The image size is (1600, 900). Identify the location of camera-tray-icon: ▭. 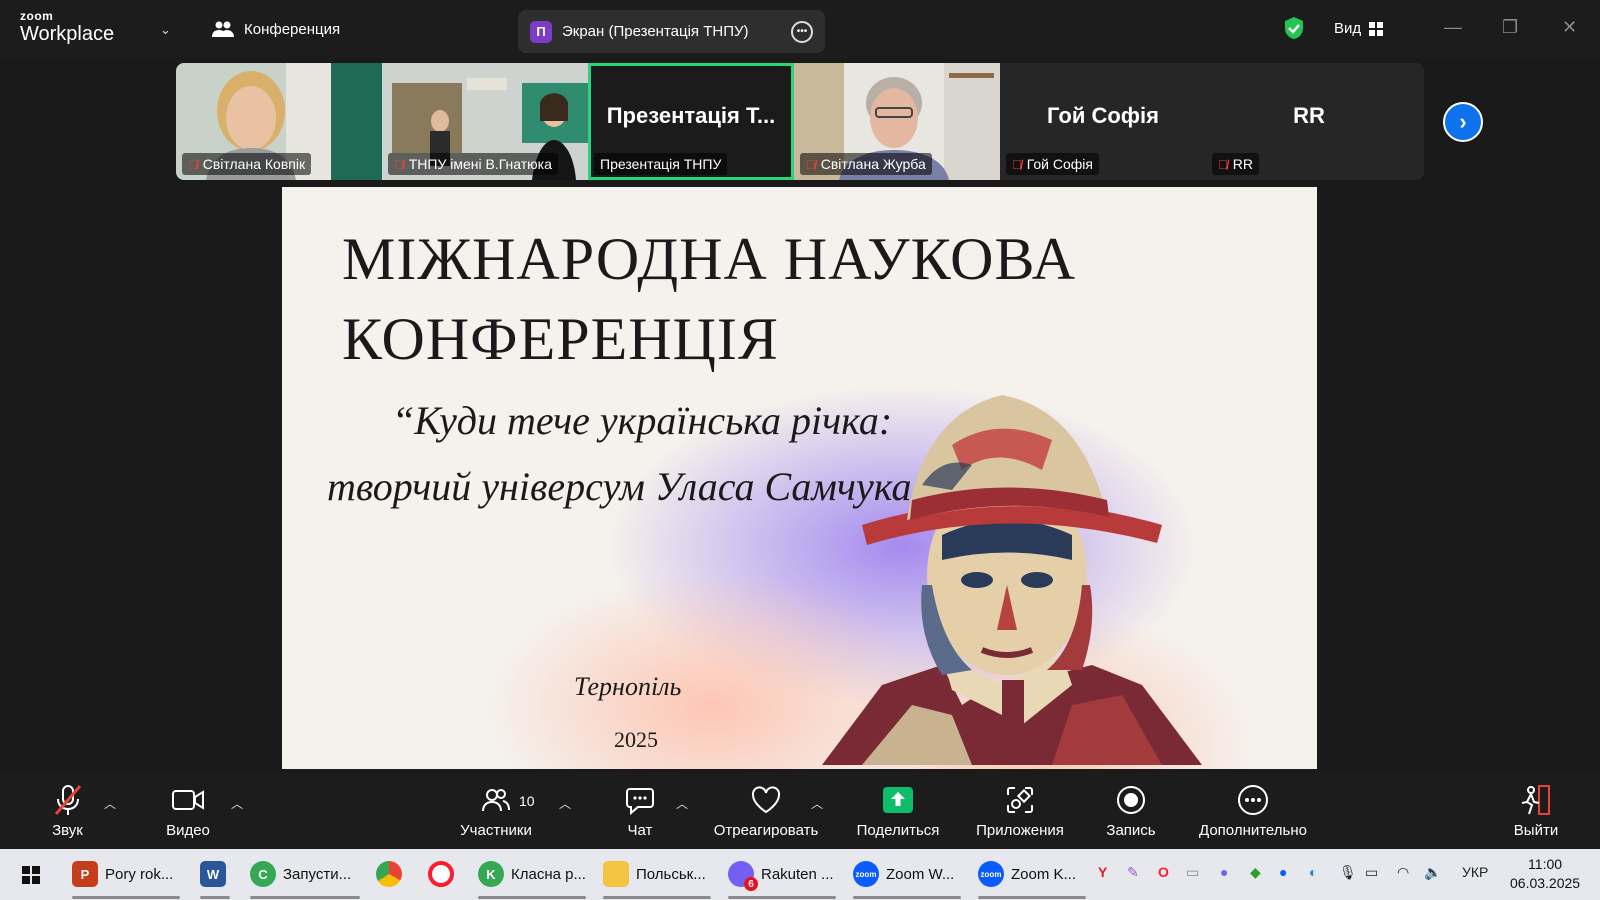
(1192, 872).